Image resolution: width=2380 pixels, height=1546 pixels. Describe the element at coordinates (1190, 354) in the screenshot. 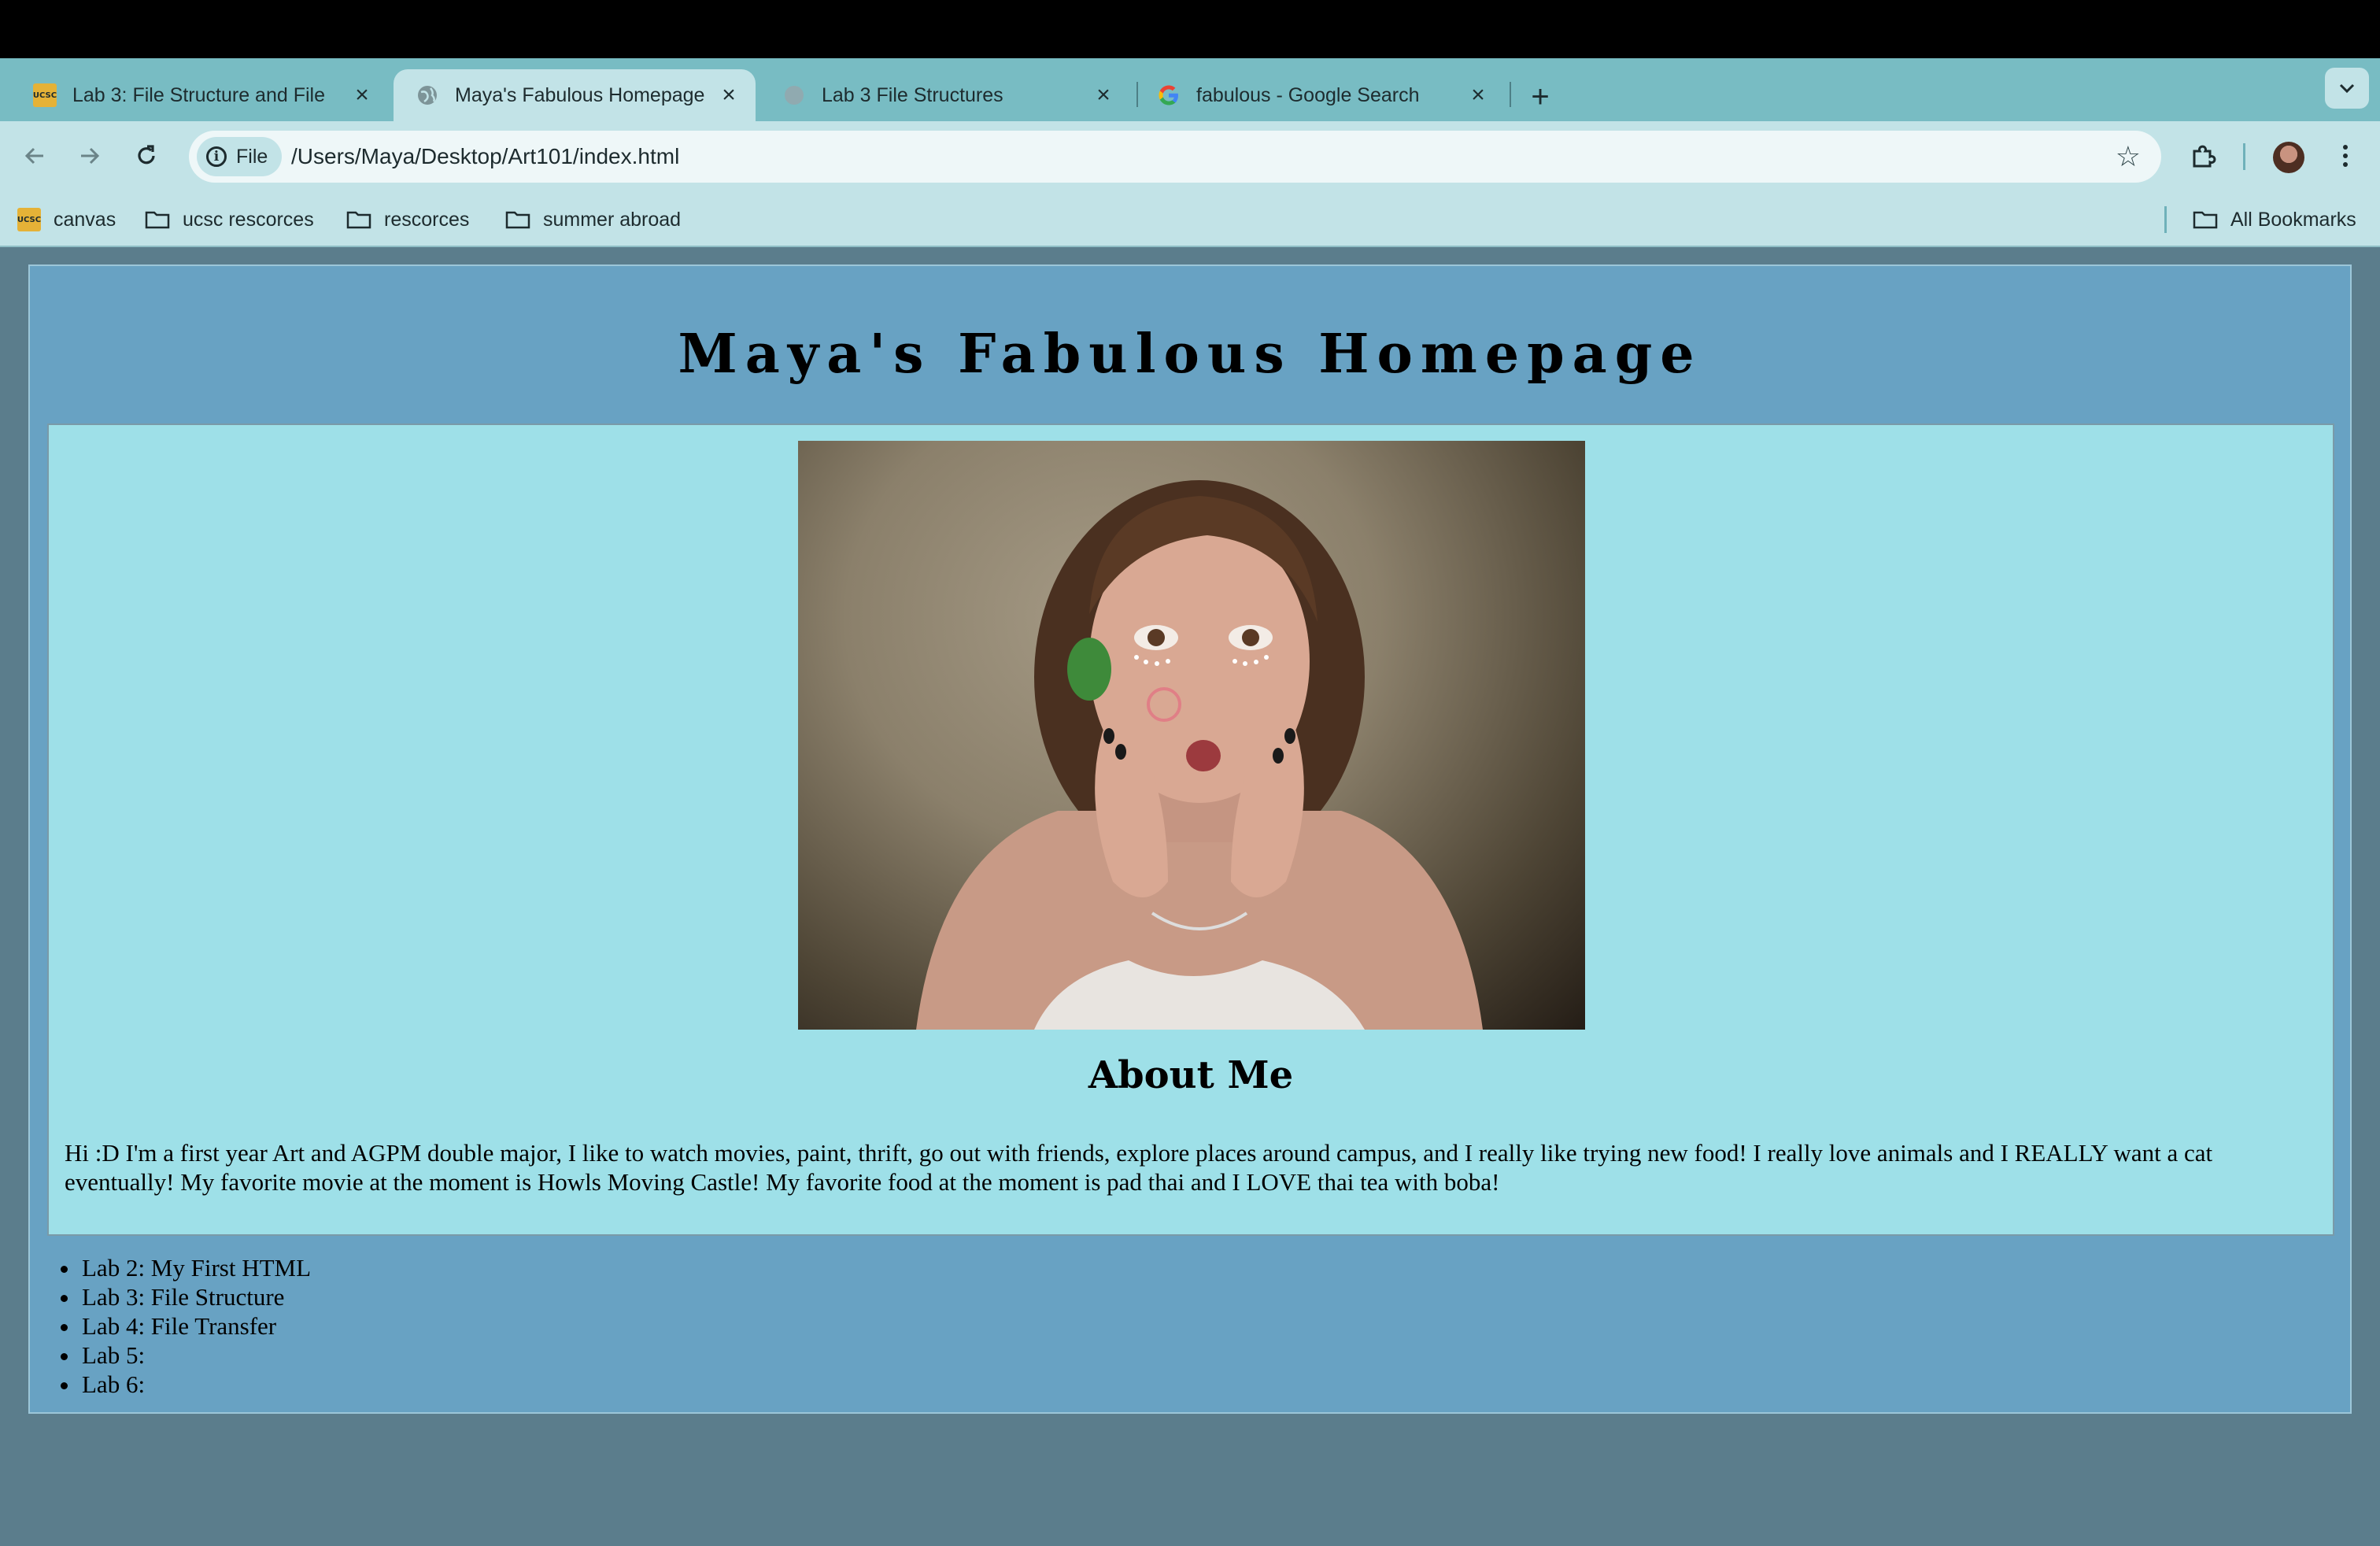

I see `page-title: Maya's Fabulous Homepage` at that location.